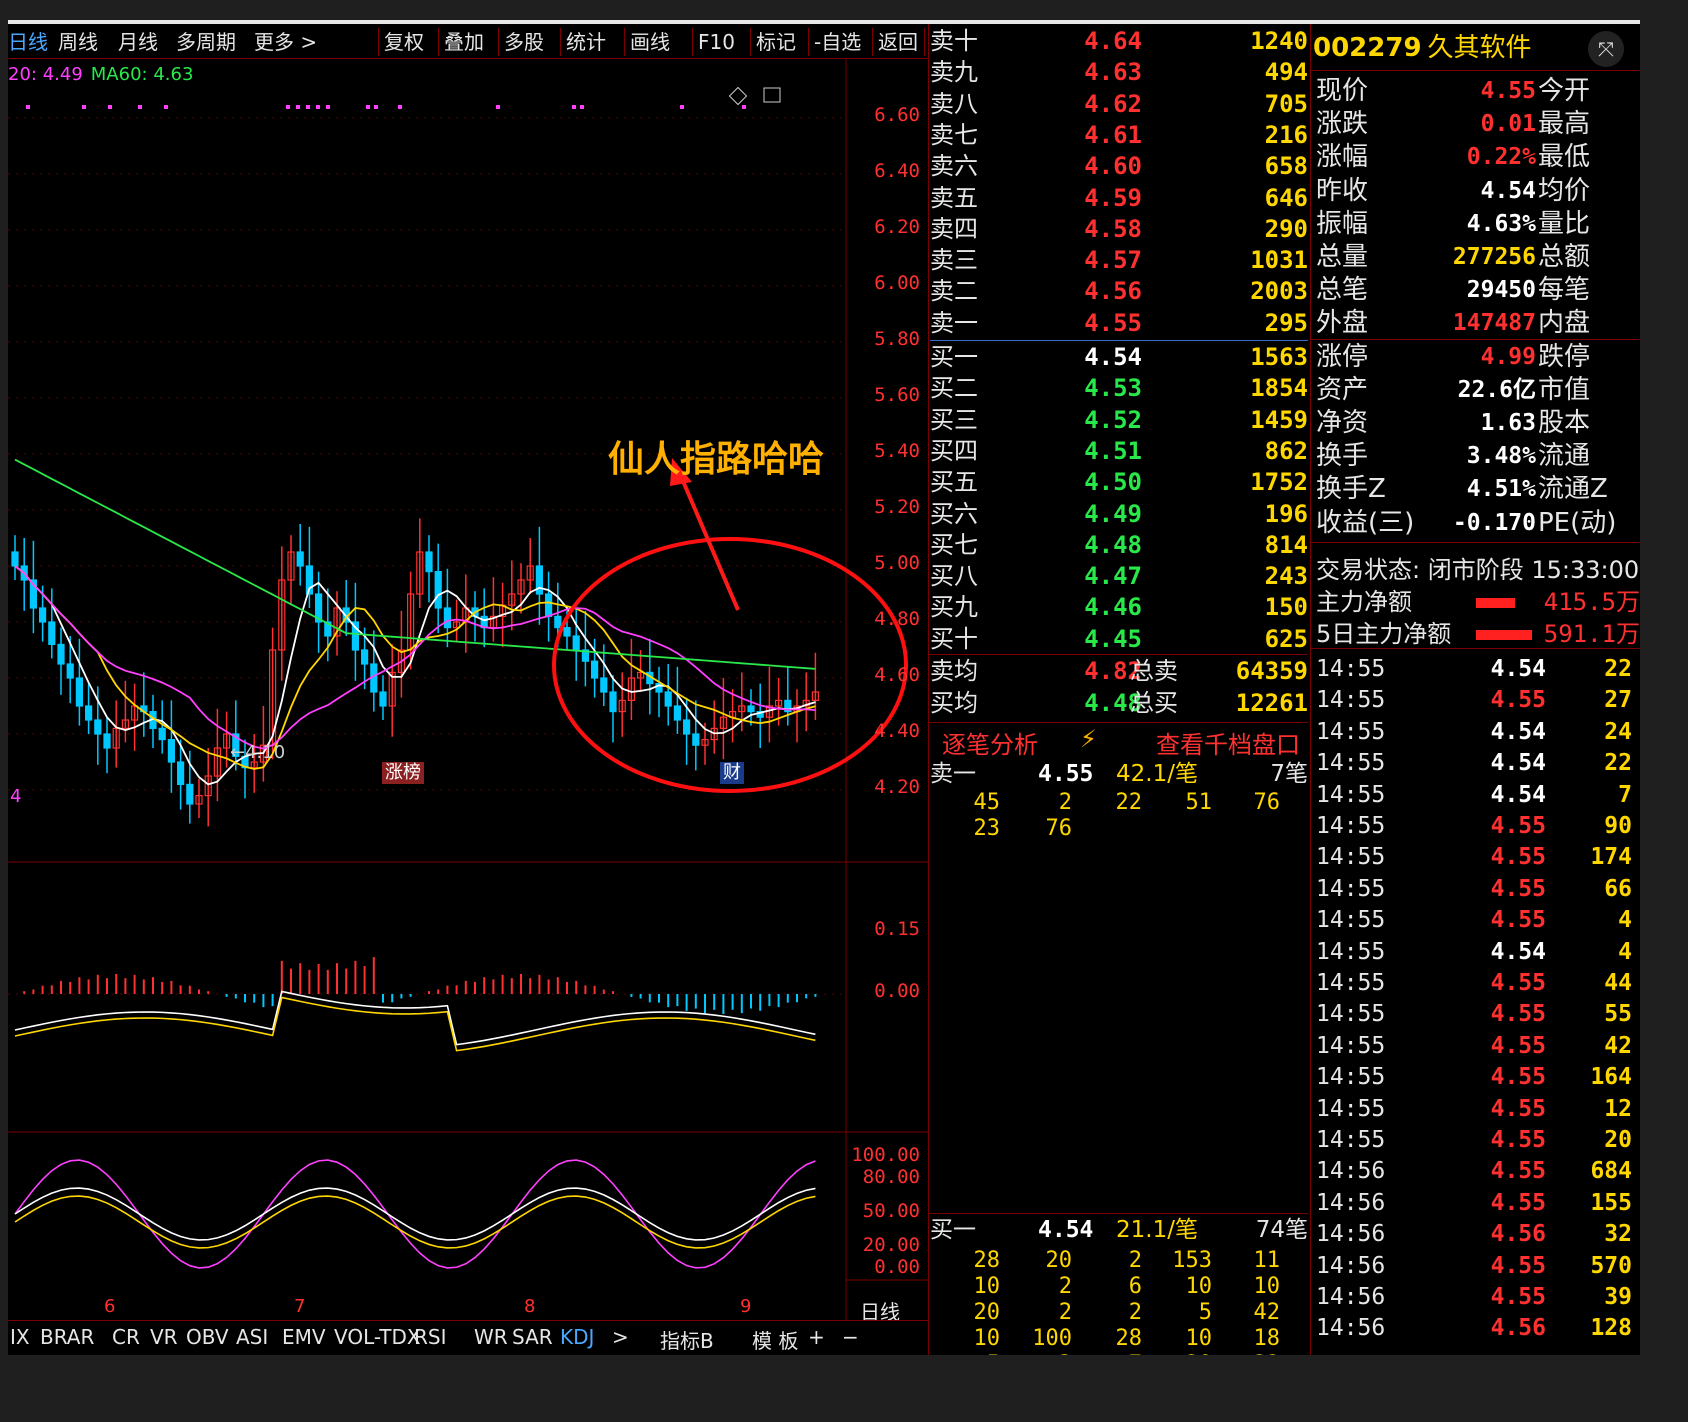  I want to click on buy-level-row: 买三 4.52 1459, so click(1119, 420).